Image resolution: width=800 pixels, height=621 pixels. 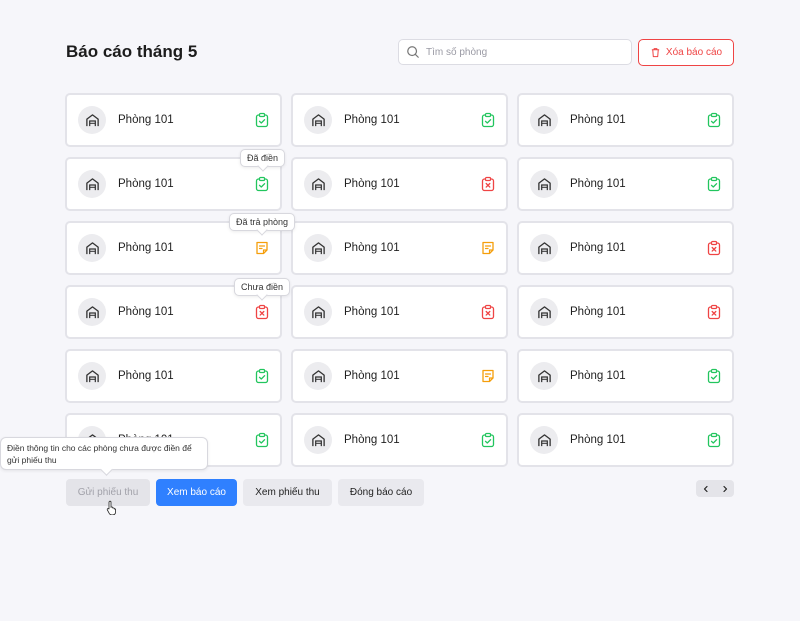 I want to click on pagination, so click(x=715, y=488).